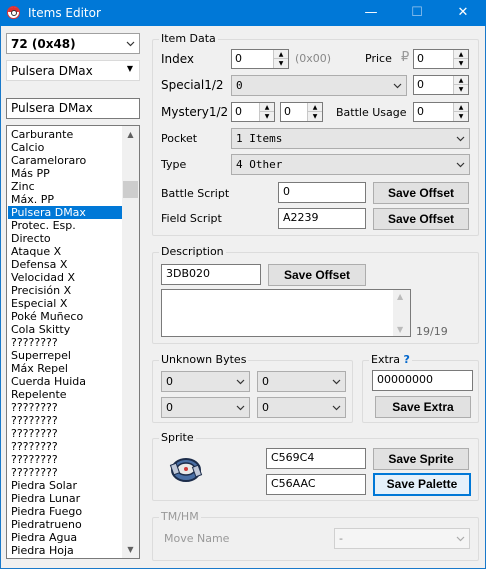  What do you see at coordinates (65, 485) in the screenshot?
I see `list-item: Piedra Solar` at bounding box center [65, 485].